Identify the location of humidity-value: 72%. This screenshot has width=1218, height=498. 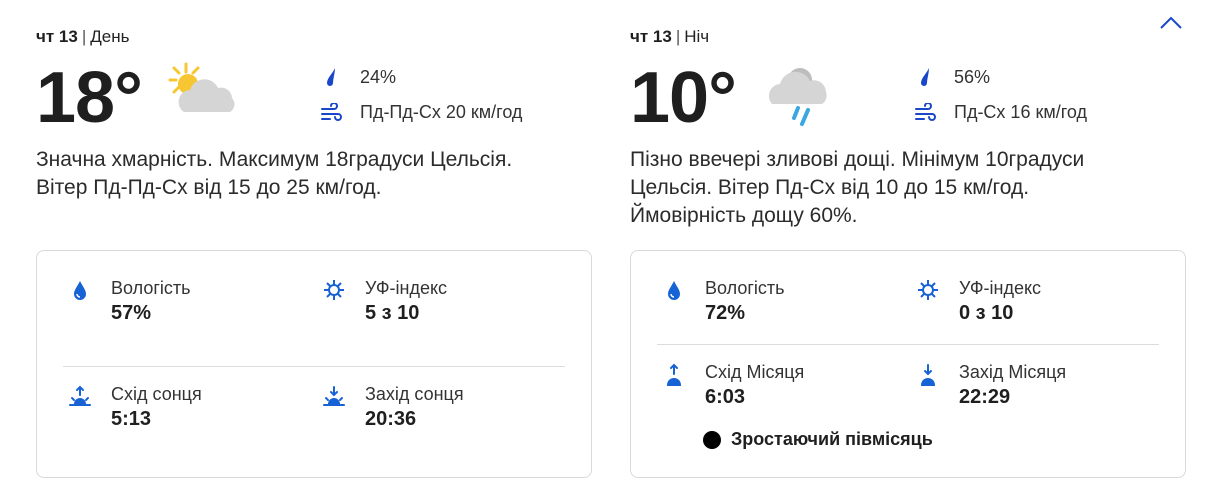
(725, 313).